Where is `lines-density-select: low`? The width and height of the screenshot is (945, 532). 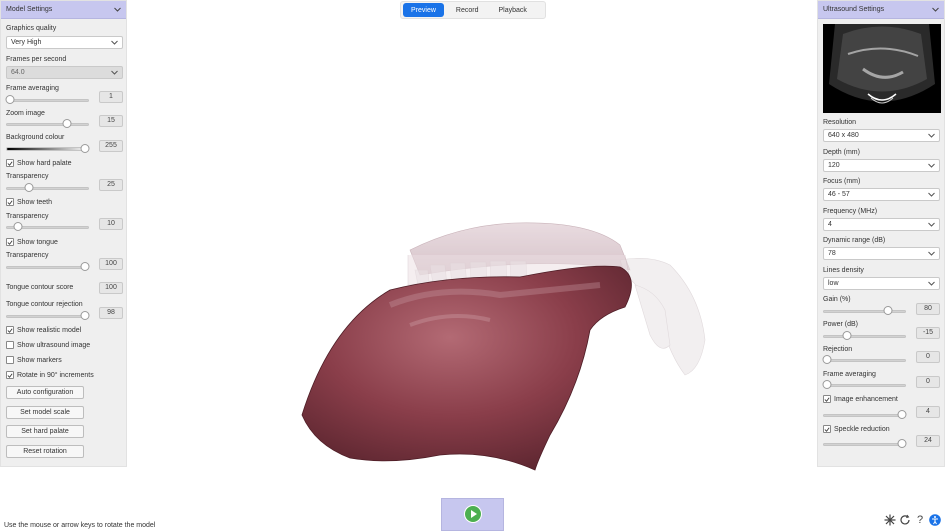
lines-density-select: low is located at coordinates (881, 283).